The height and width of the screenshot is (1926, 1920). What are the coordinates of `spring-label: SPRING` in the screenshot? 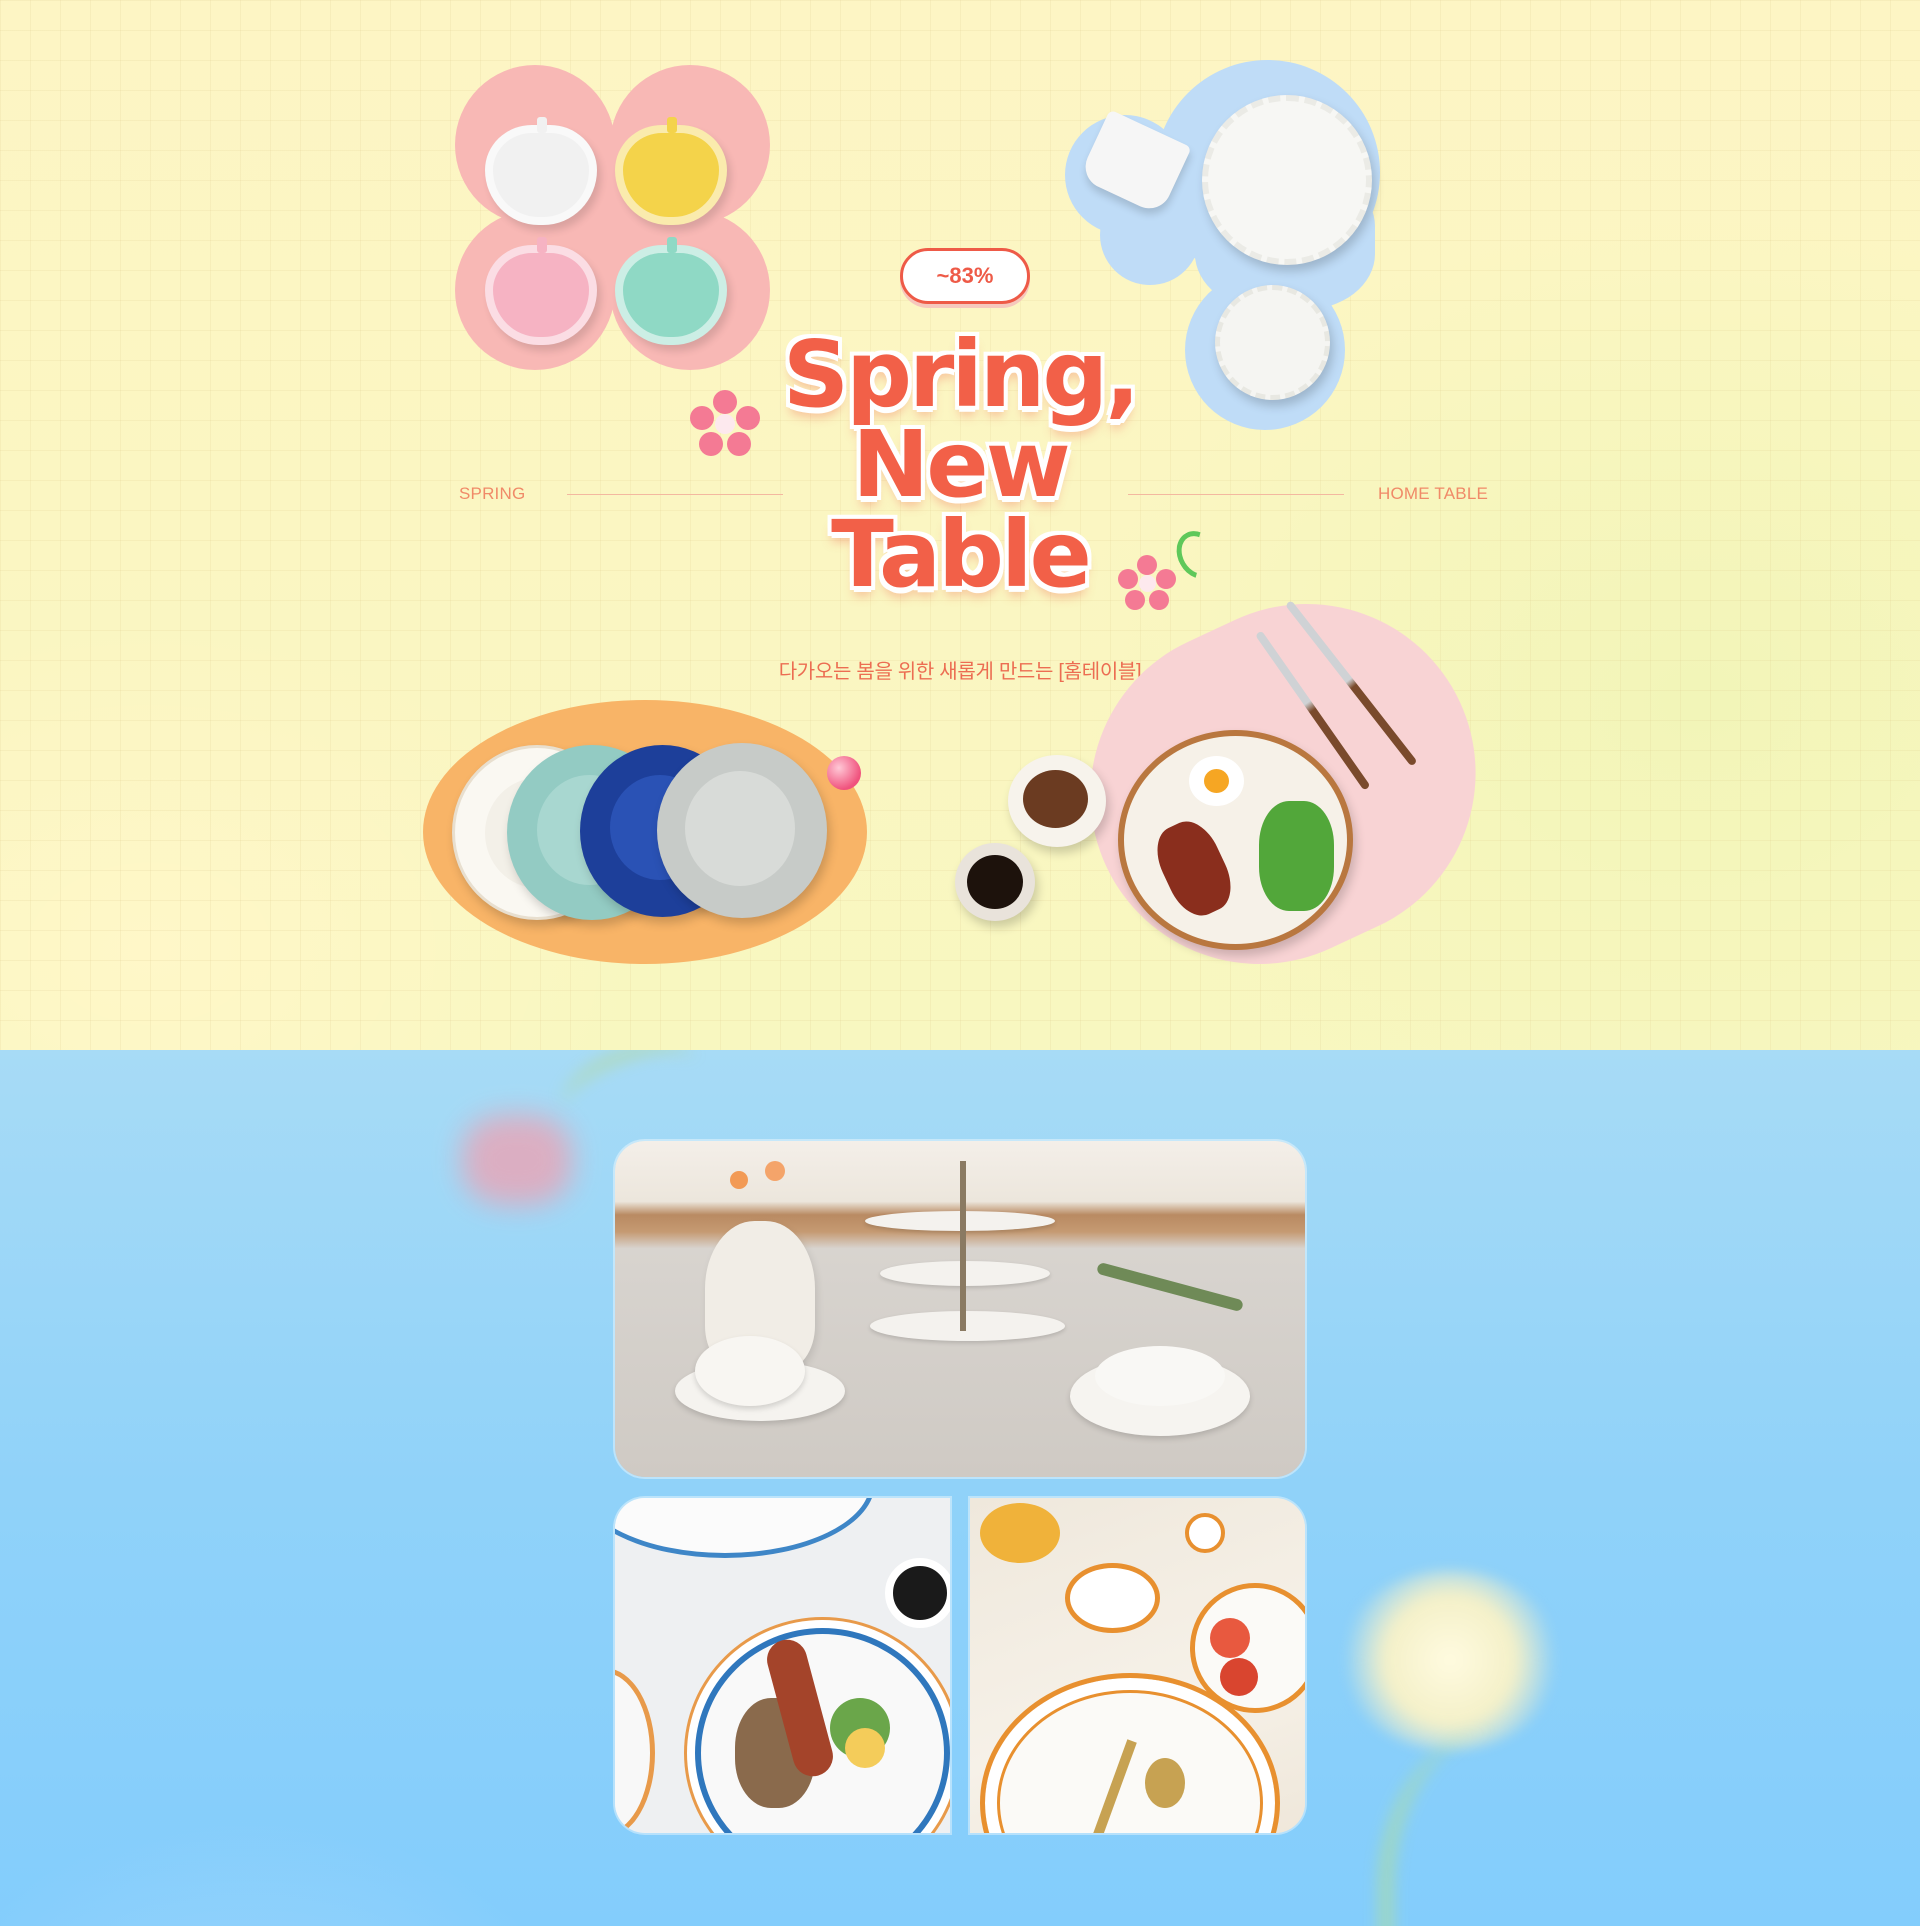 It's located at (492, 493).